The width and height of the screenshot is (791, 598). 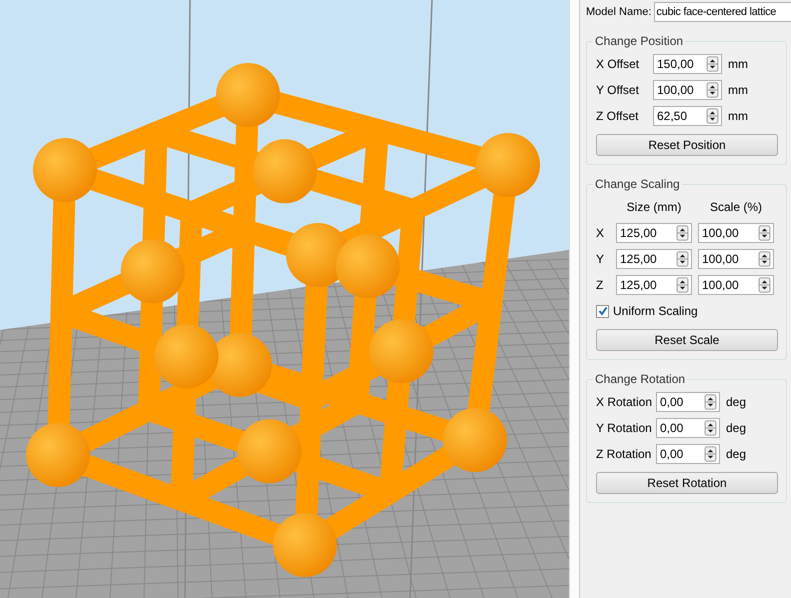 What do you see at coordinates (600, 285) in the screenshot?
I see `axis-label: Z` at bounding box center [600, 285].